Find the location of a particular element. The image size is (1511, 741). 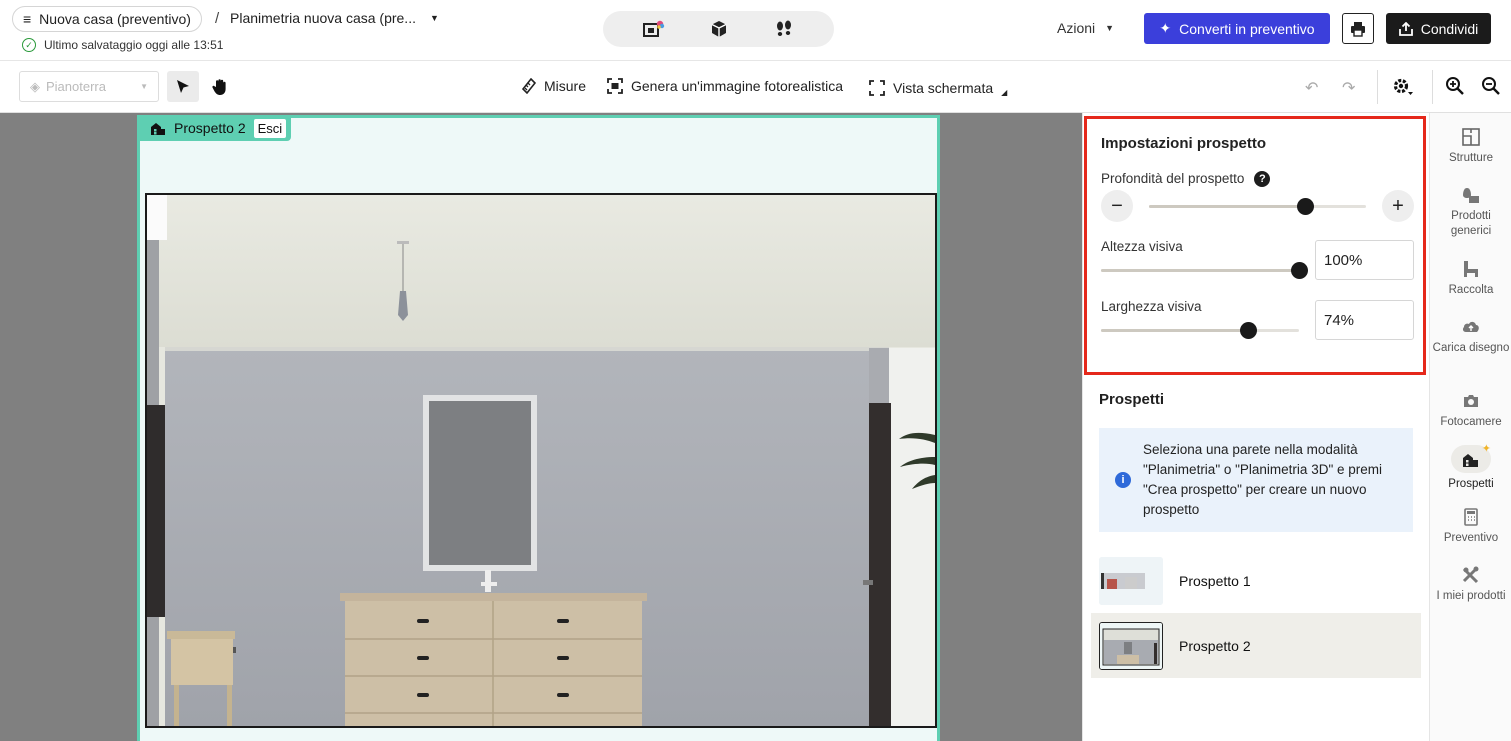

rail-item-generic-products: Prodotti generici is located at coordinates (1470, 212).